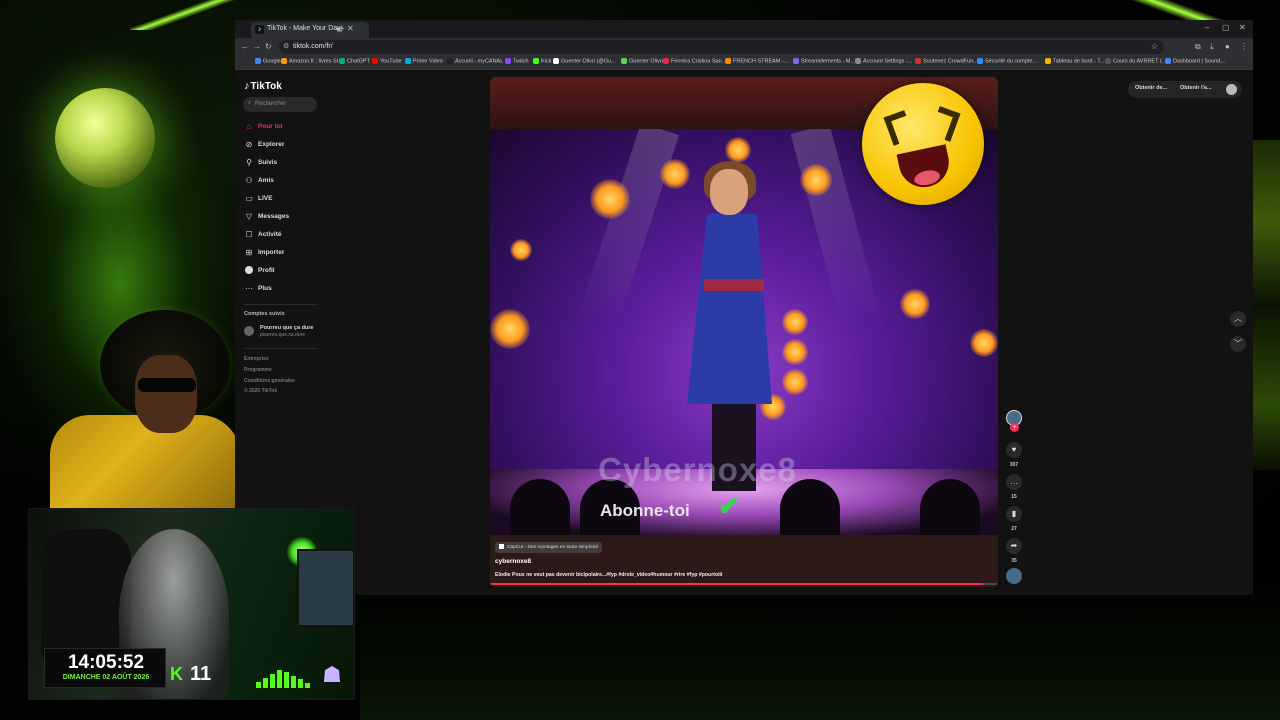 The height and width of the screenshot is (720, 1280). What do you see at coordinates (265, 198) in the screenshot?
I see `sidebar-item-label: LIVE` at bounding box center [265, 198].